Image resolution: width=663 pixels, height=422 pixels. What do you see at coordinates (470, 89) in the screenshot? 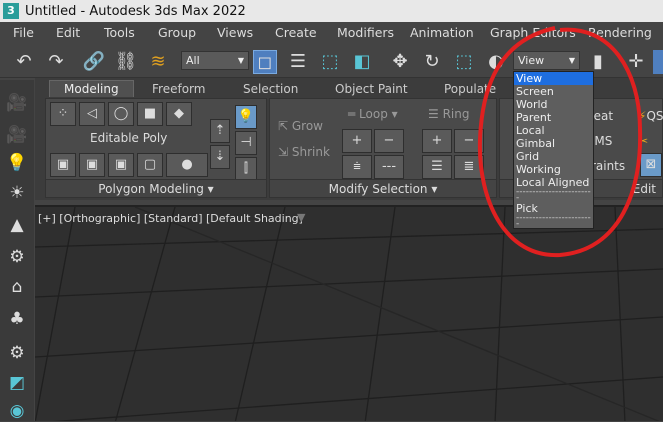
I see `tab-populate: Populate` at bounding box center [470, 89].